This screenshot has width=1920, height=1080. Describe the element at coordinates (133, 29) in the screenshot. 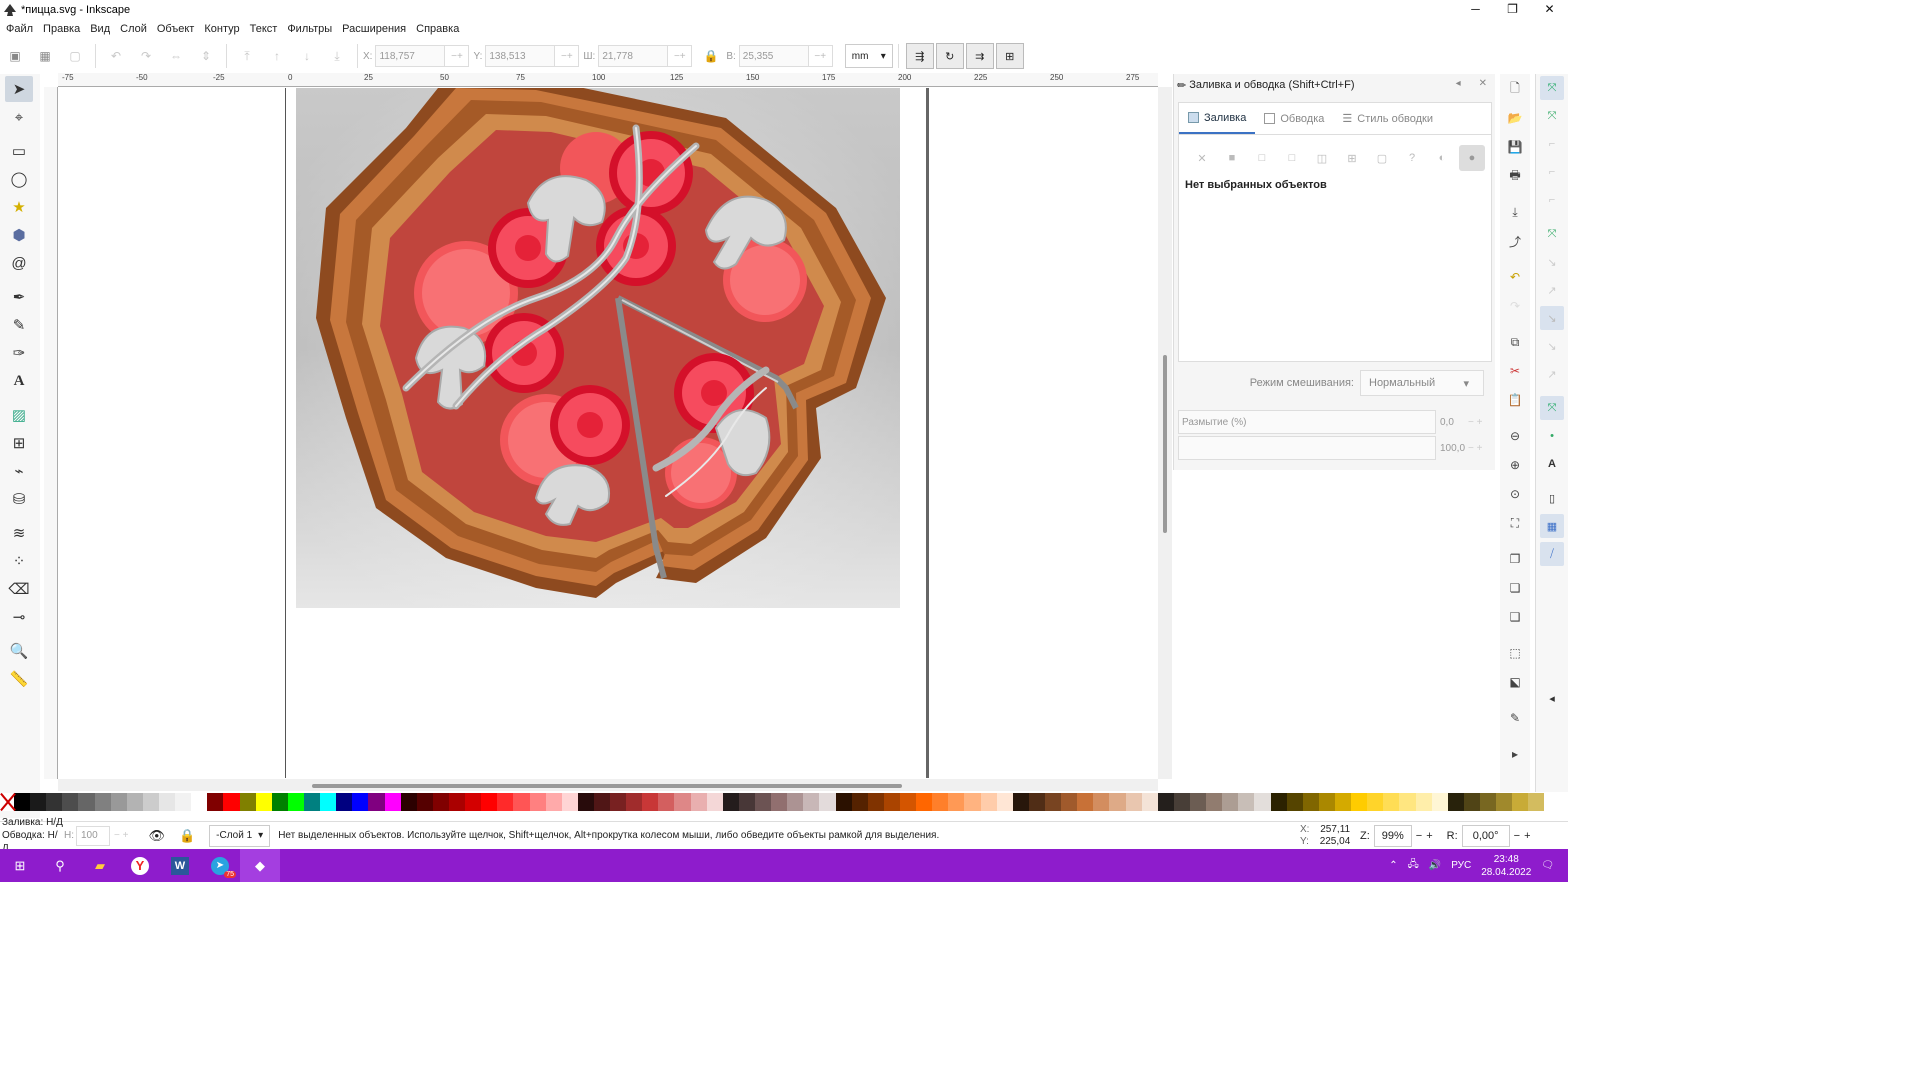

I see `menu-layer: Слой` at that location.